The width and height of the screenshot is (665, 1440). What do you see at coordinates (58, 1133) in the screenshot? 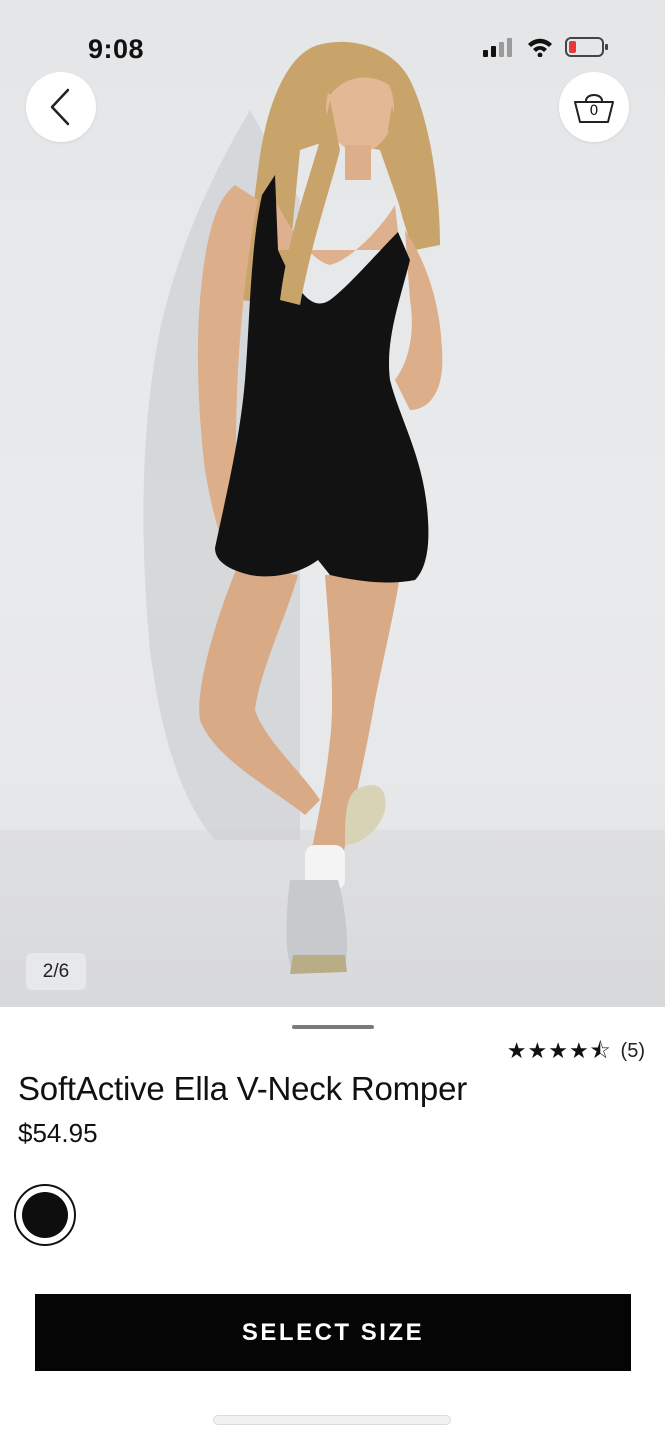
I see `product-price: $54.95` at bounding box center [58, 1133].